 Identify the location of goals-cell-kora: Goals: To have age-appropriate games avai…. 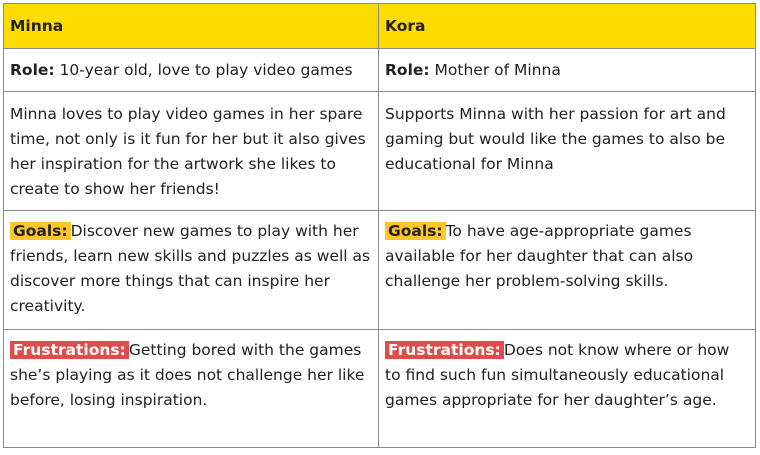
(567, 270).